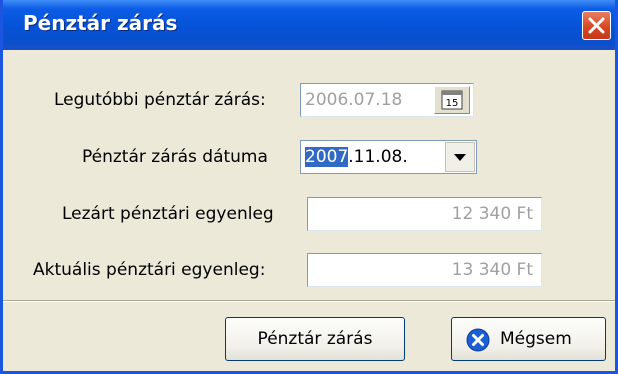  Describe the element at coordinates (452, 103) in the screenshot. I see `svg-text: 15` at that location.